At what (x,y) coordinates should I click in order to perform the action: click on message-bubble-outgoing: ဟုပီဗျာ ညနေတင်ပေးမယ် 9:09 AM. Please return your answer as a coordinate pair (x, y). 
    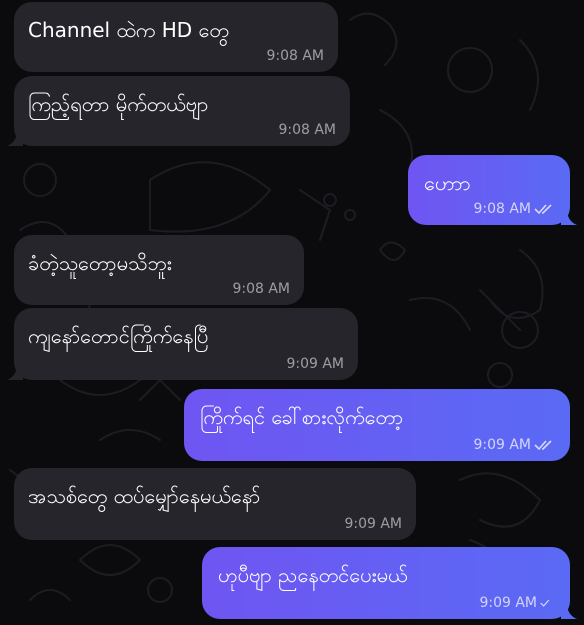
    Looking at the image, I should click on (389, 583).